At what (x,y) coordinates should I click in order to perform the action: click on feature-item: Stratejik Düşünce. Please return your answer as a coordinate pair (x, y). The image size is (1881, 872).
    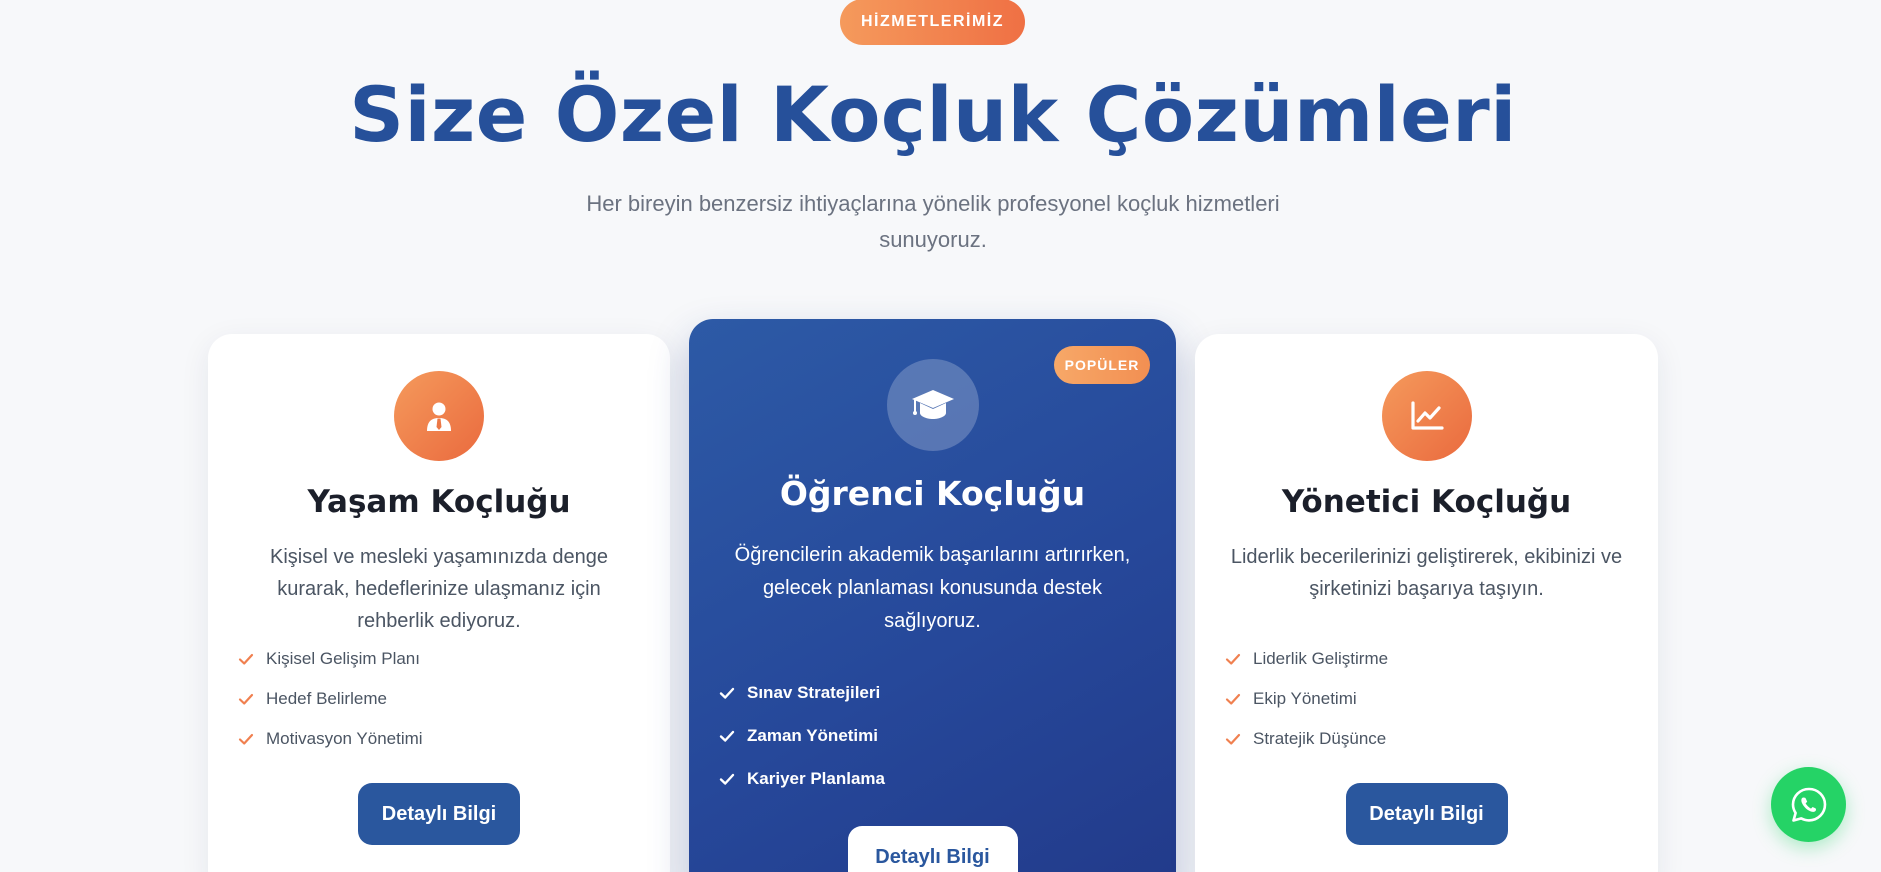
    Looking at the image, I should click on (1306, 739).